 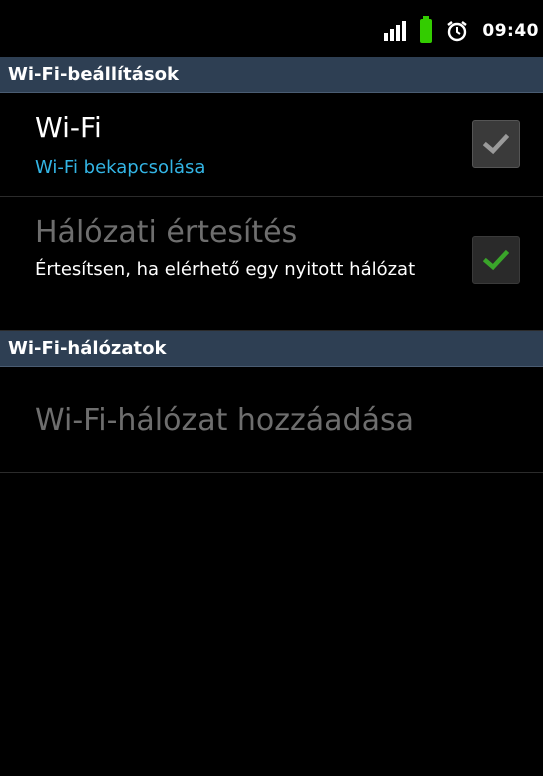 What do you see at coordinates (395, 31) in the screenshot?
I see `signal-bars-icon` at bounding box center [395, 31].